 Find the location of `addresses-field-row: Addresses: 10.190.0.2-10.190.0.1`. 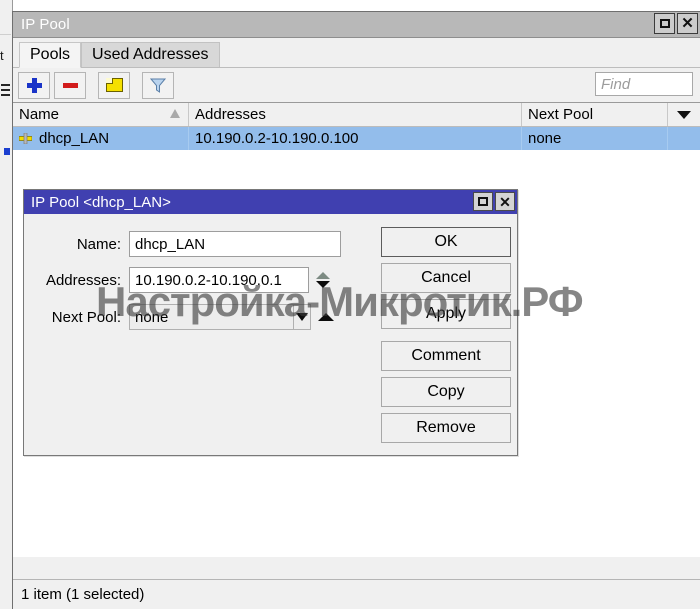

addresses-field-row: Addresses: 10.190.0.2-10.190.0.1 is located at coordinates (177, 280).